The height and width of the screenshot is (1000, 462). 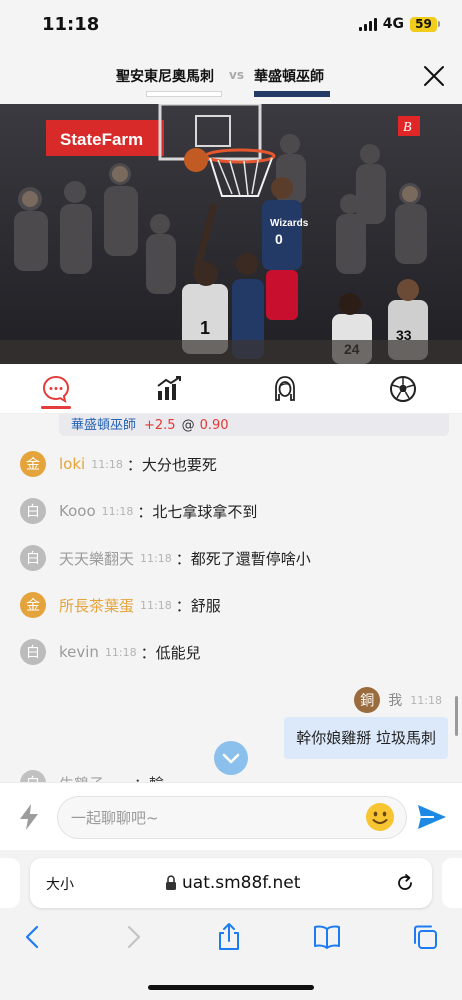 I want to click on battery-level: 59, so click(x=423, y=24).